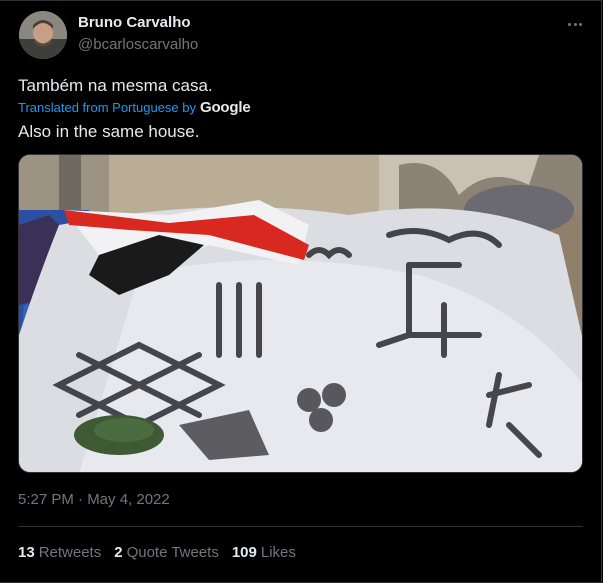 This screenshot has height=583, width=603. What do you see at coordinates (225, 107) in the screenshot?
I see `google-logo: Google` at bounding box center [225, 107].